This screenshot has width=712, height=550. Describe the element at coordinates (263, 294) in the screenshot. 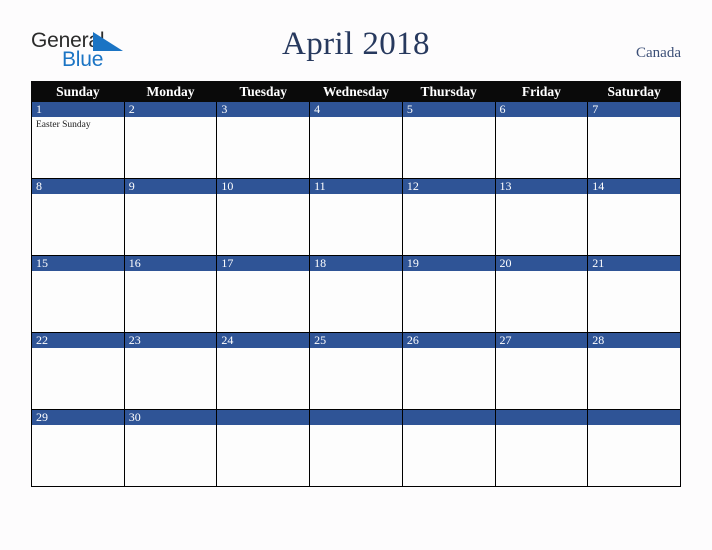

I see `calendar-day-cell: 17` at that location.